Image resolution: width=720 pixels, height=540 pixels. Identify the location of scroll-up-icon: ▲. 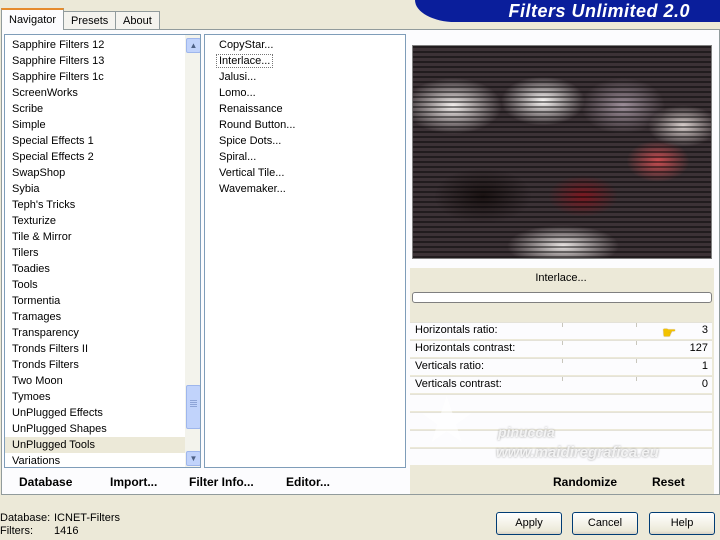
(193, 45).